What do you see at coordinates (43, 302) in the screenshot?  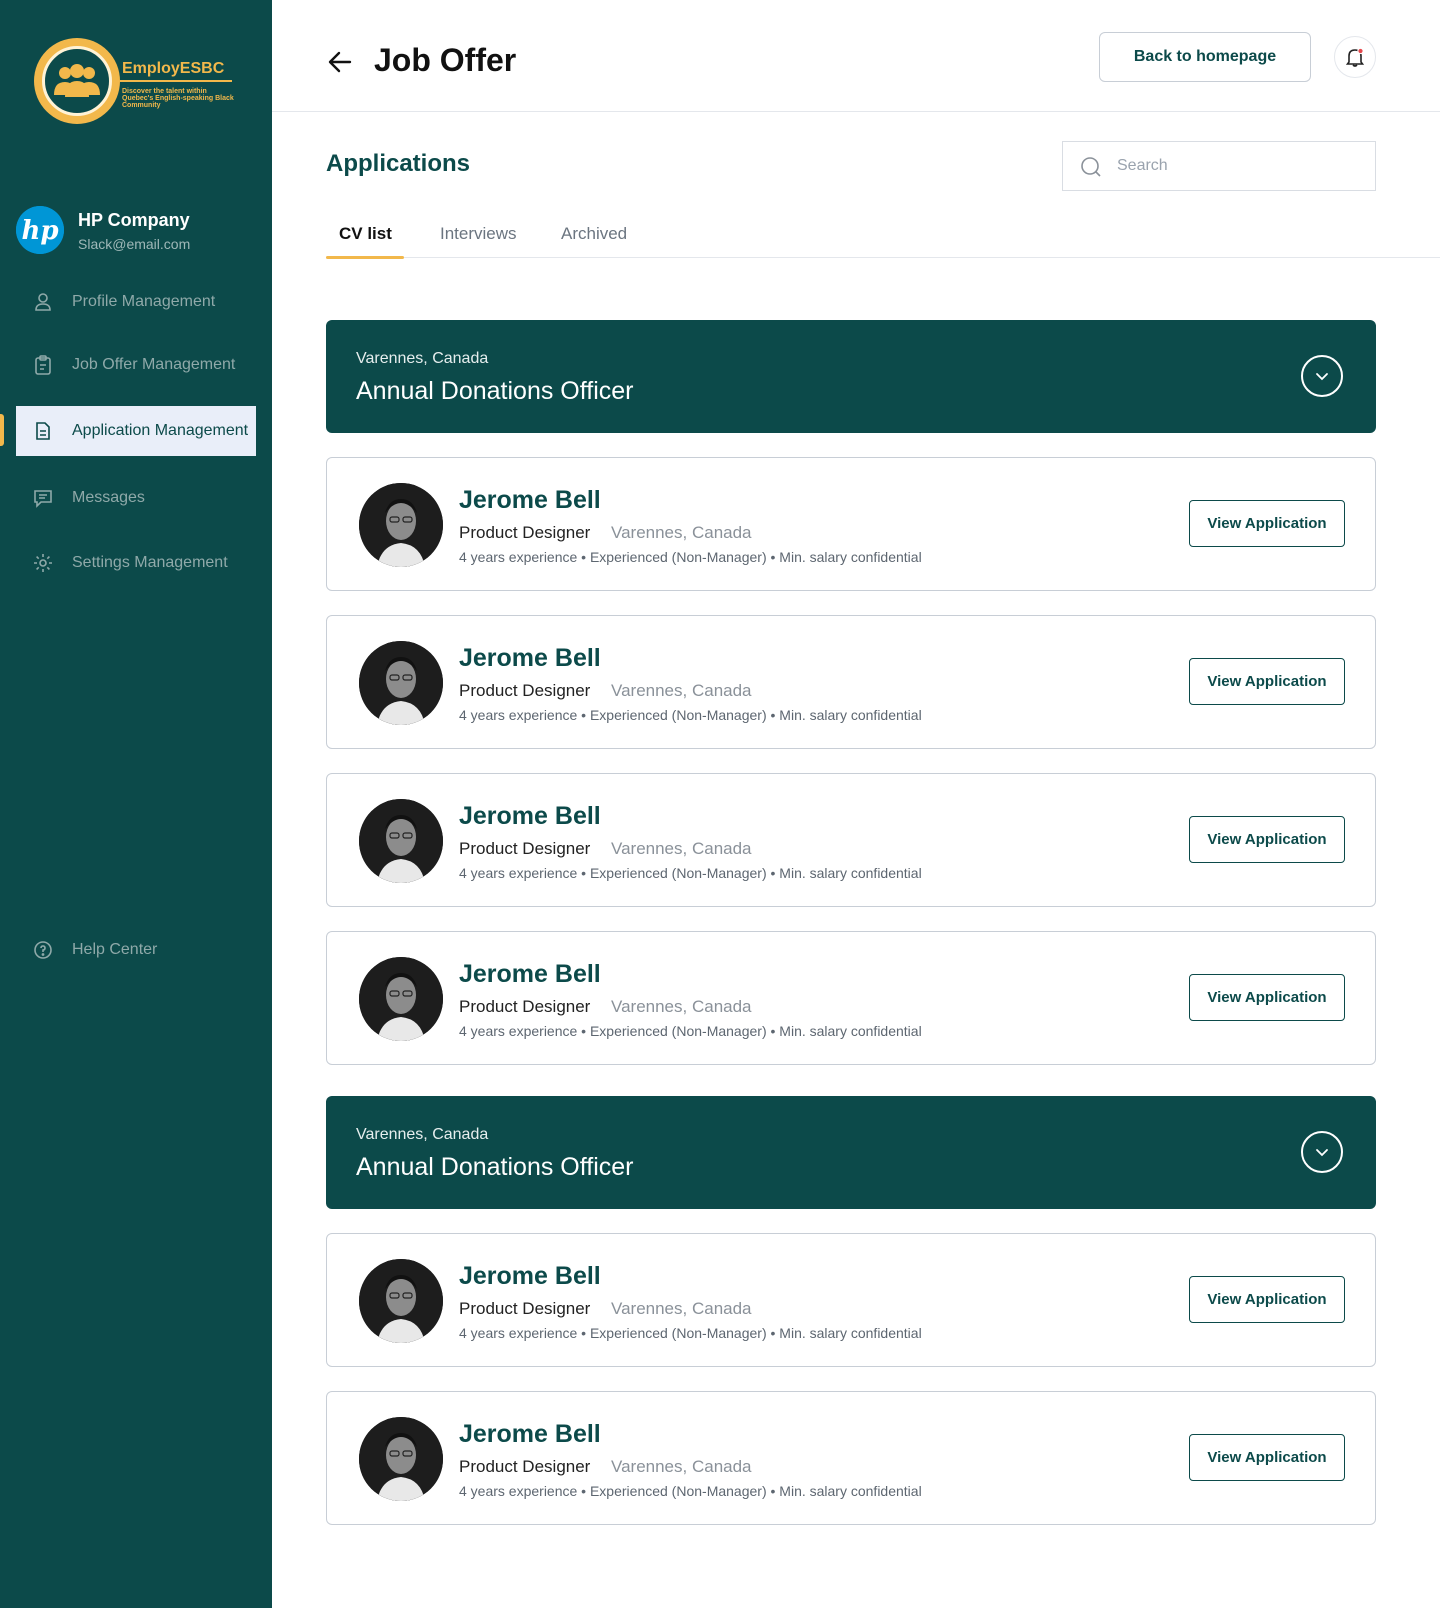 I see `user-icon` at bounding box center [43, 302].